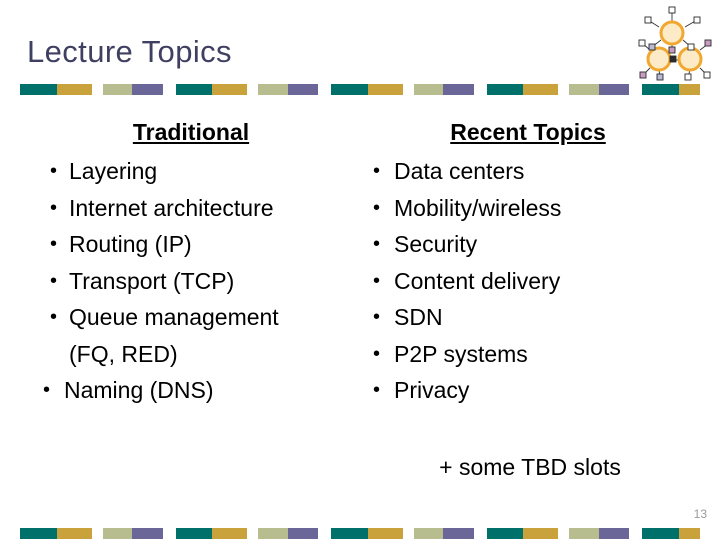  Describe the element at coordinates (522, 317) in the screenshot. I see `list-item: • SDN` at that location.